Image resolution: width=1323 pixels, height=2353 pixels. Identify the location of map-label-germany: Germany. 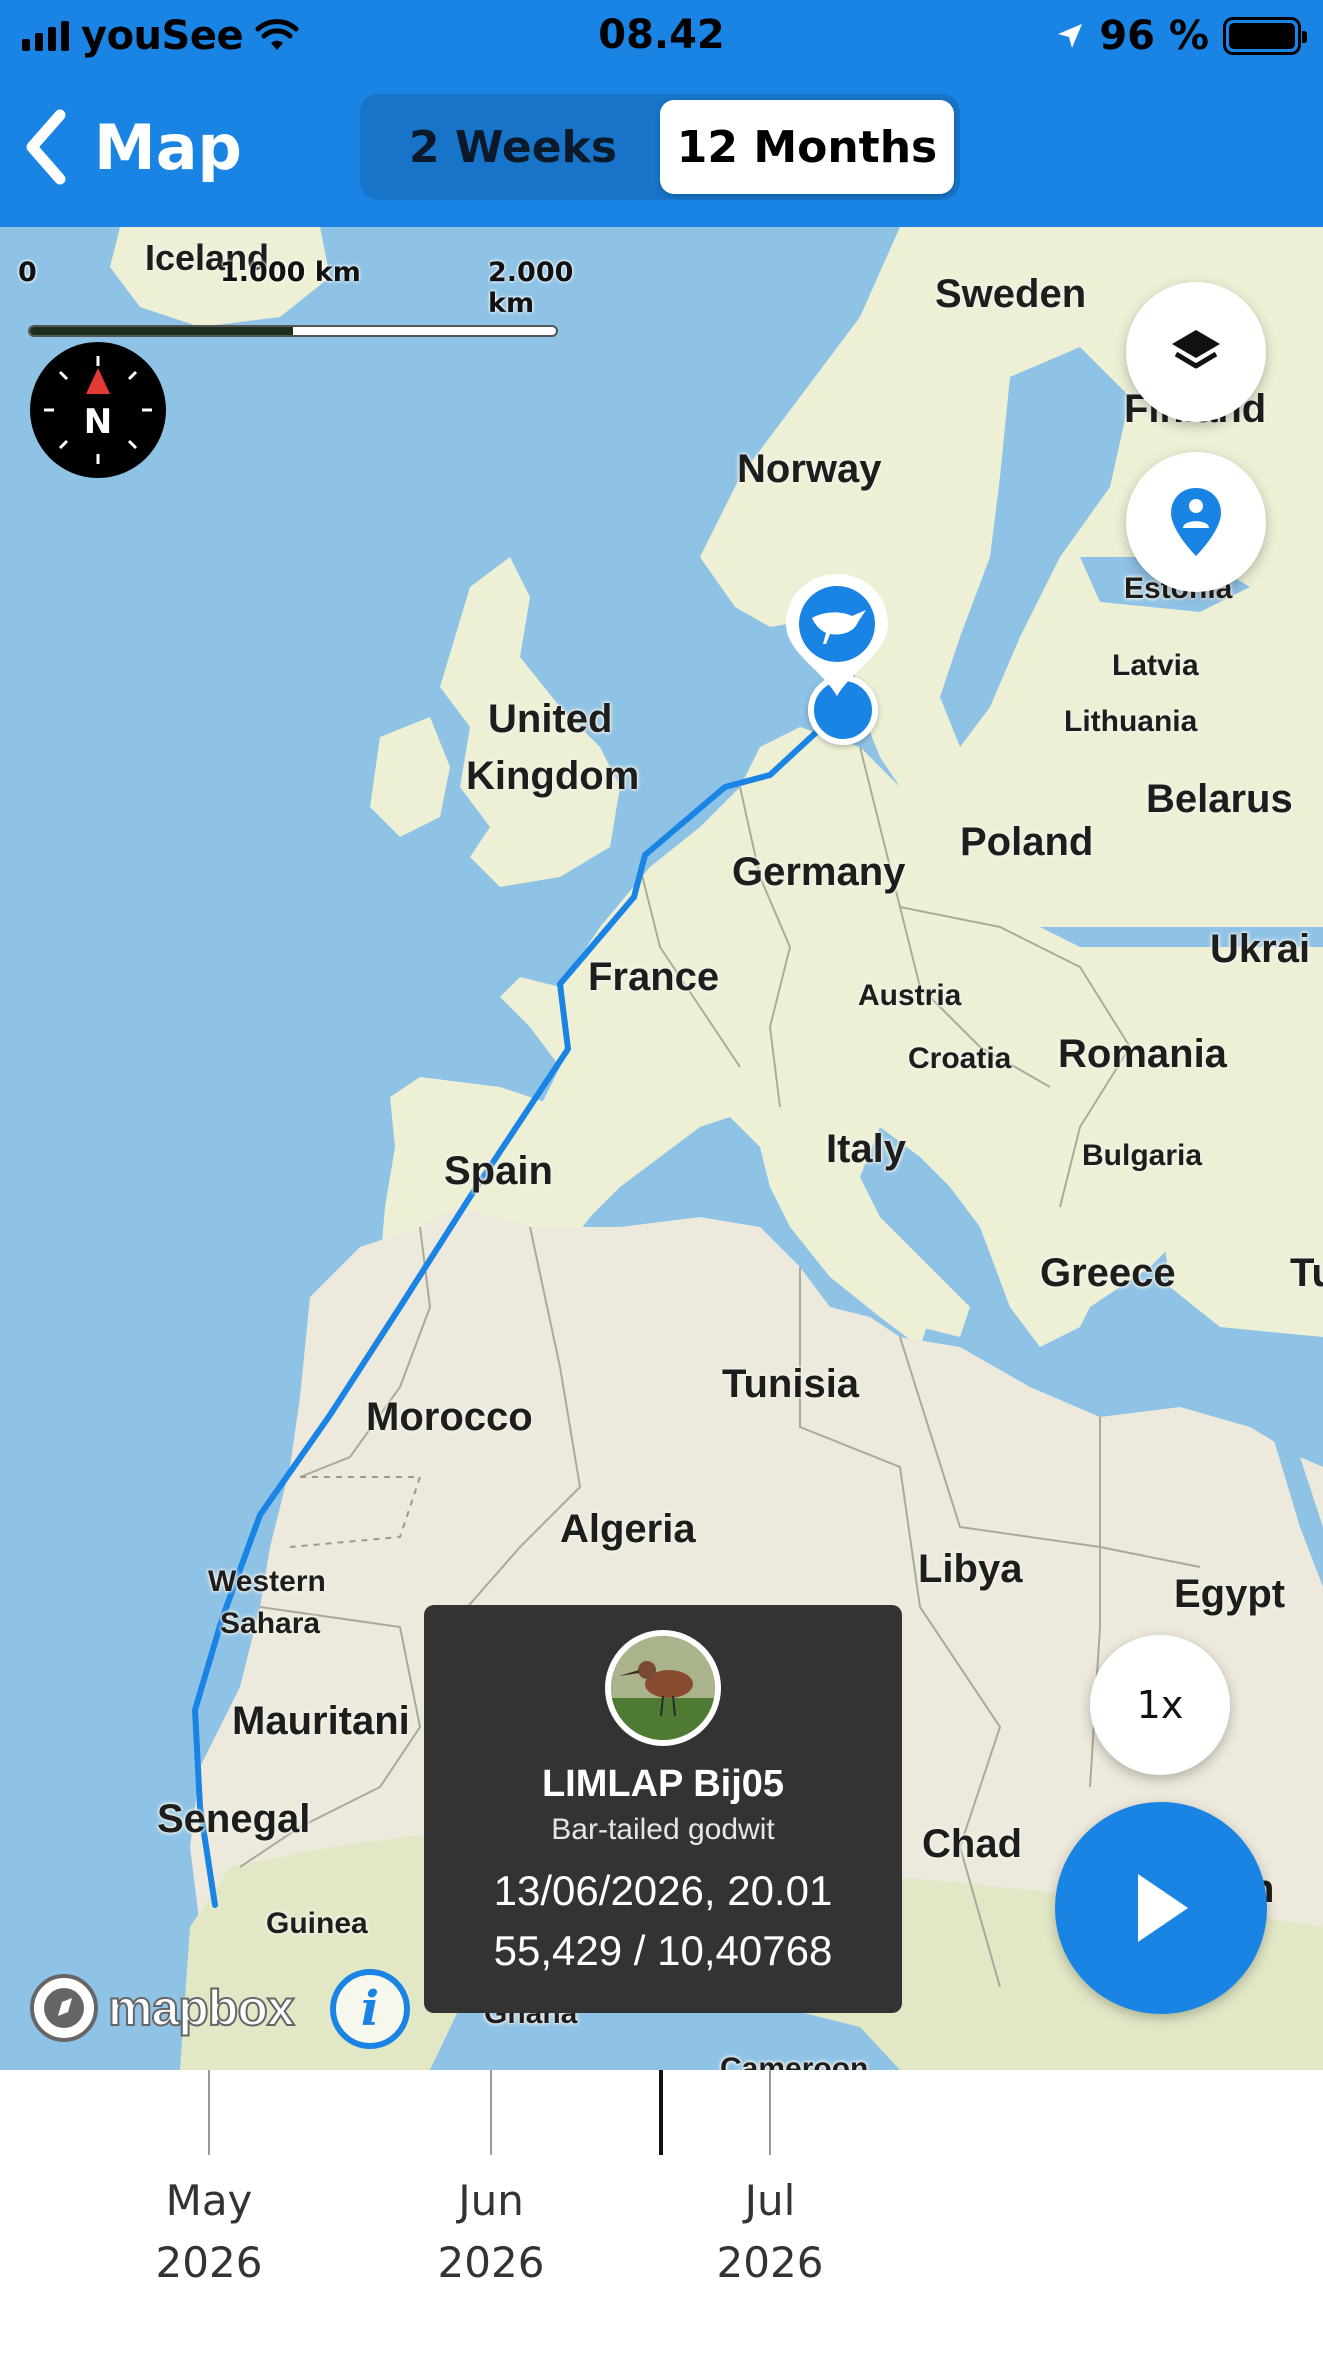
(819, 872).